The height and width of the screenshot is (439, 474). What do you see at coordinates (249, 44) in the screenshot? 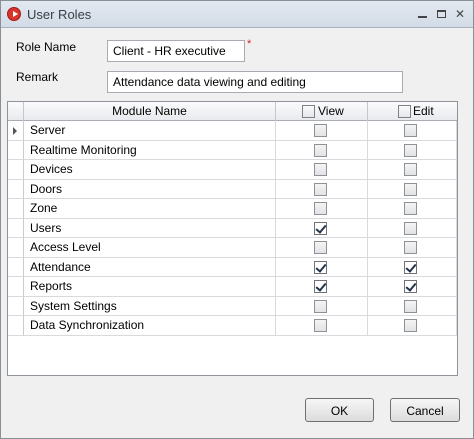
I see `required-marker: *` at bounding box center [249, 44].